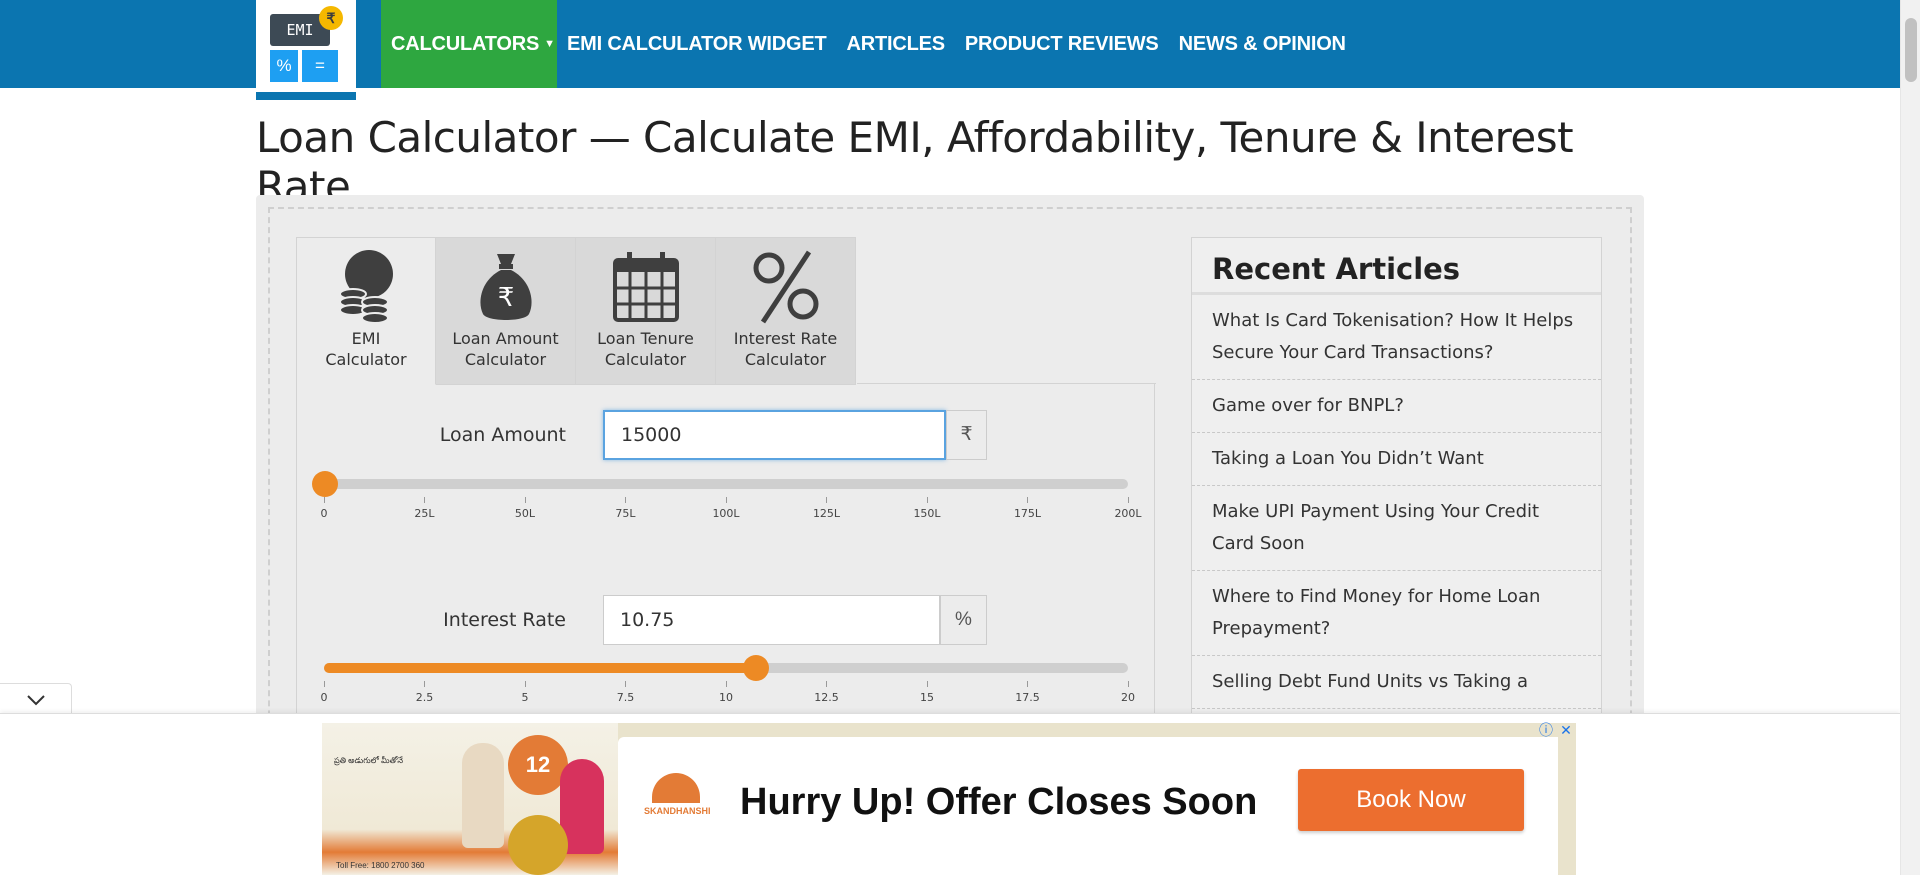  Describe the element at coordinates (895, 44) in the screenshot. I see `nav-articles: ARTICLES` at that location.